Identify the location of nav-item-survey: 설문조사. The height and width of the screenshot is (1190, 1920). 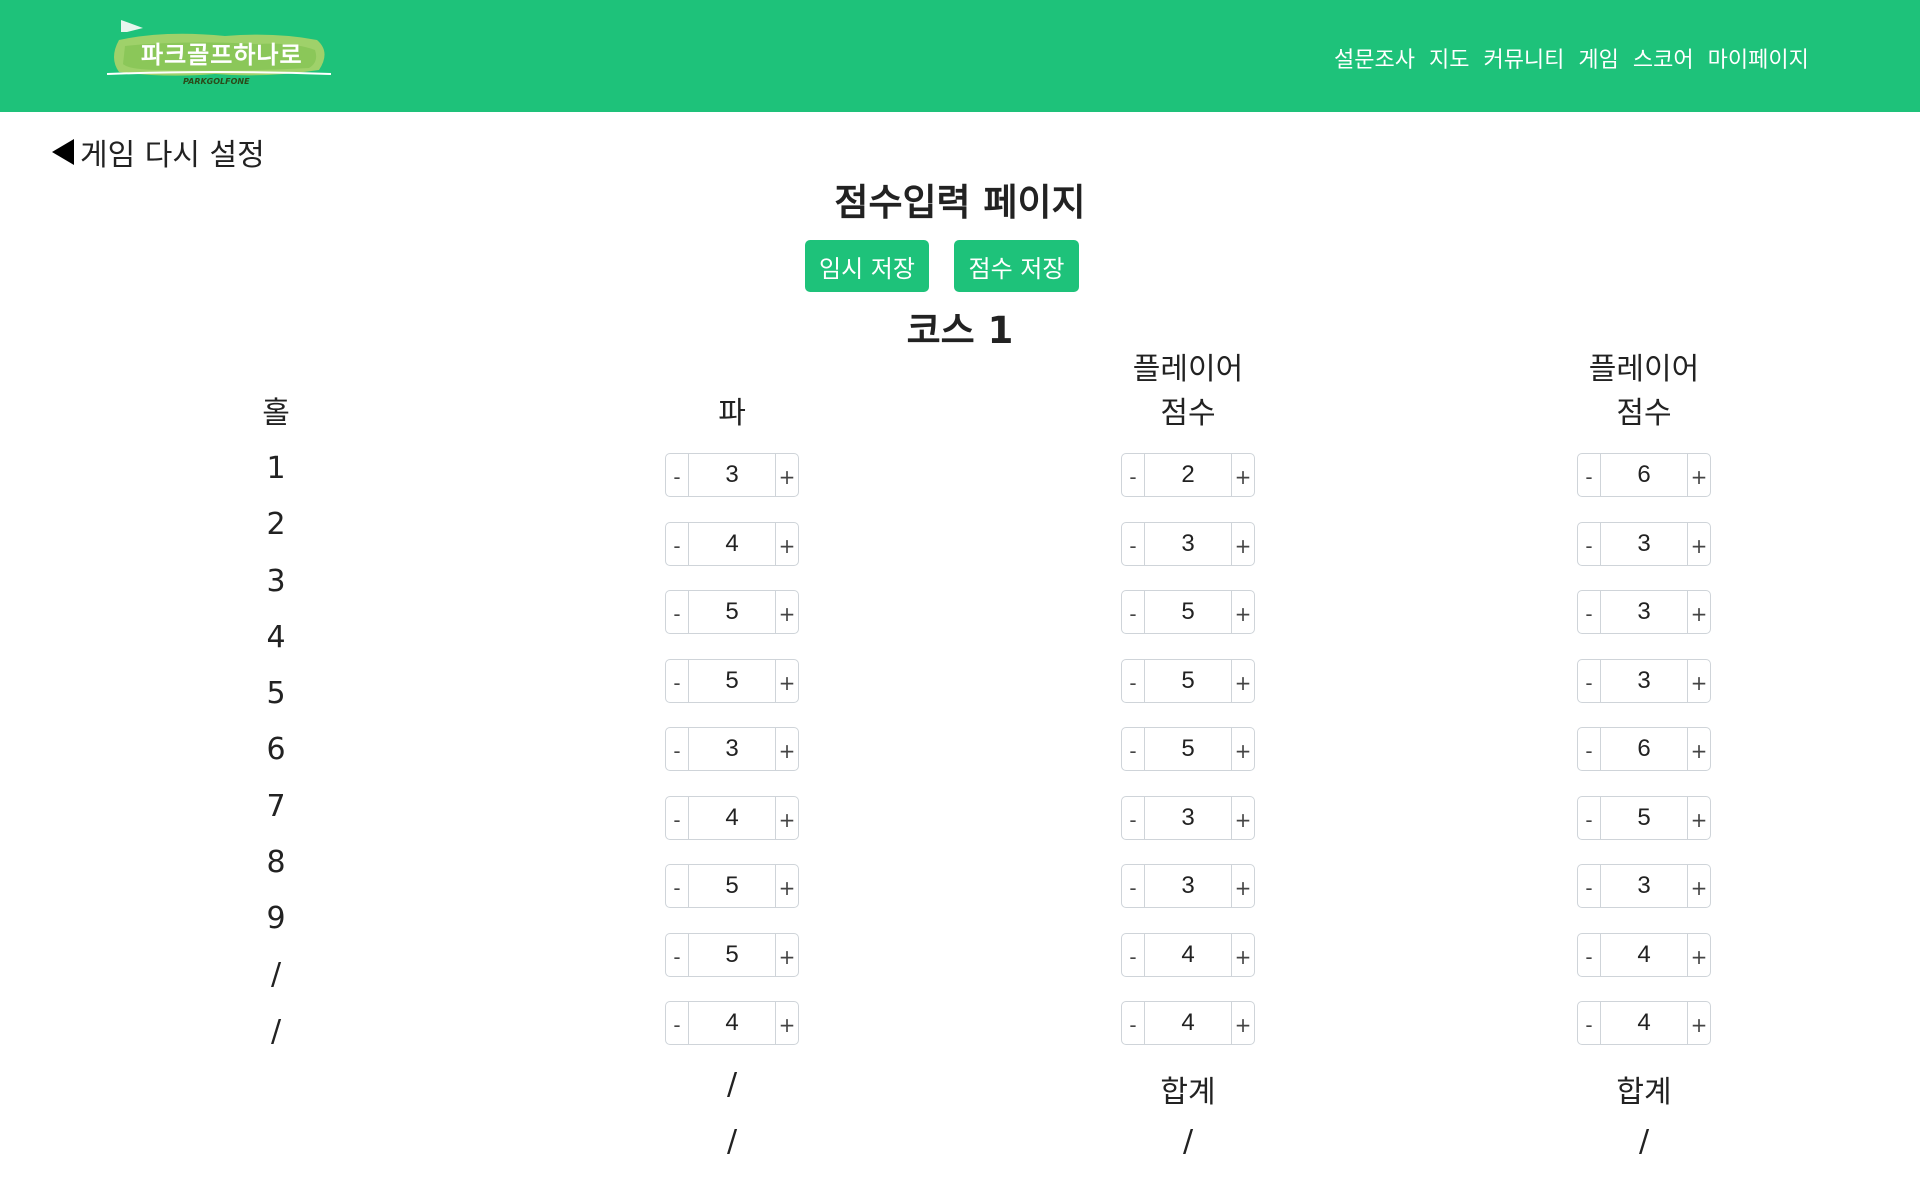
(1374, 58).